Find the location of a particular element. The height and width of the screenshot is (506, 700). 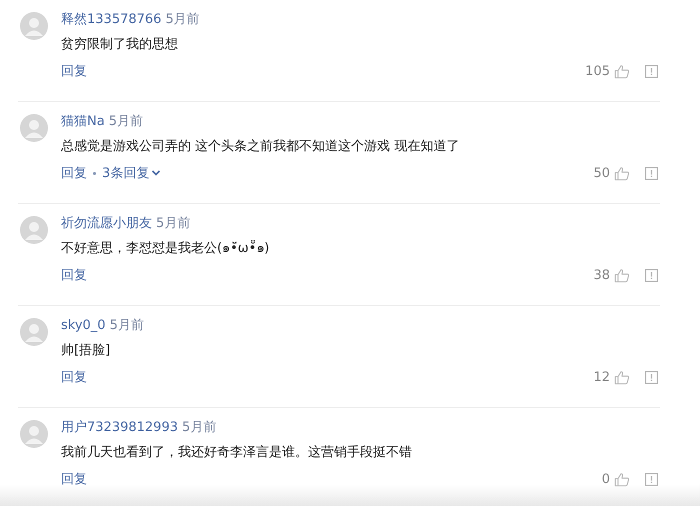

chevron-down-icon is located at coordinates (156, 173).